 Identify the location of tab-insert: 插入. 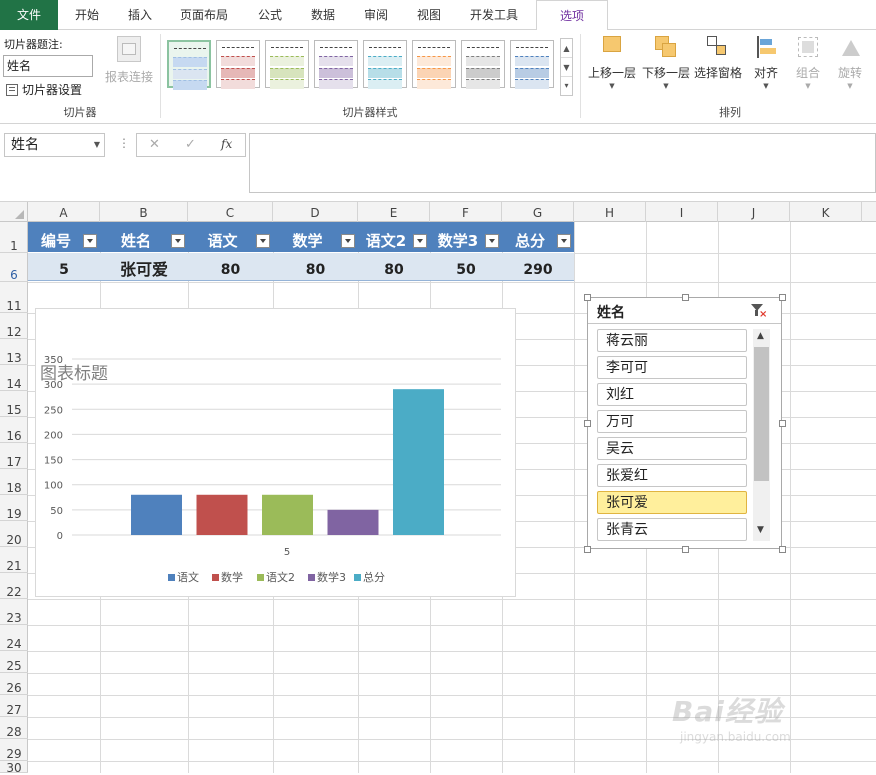
(140, 15).